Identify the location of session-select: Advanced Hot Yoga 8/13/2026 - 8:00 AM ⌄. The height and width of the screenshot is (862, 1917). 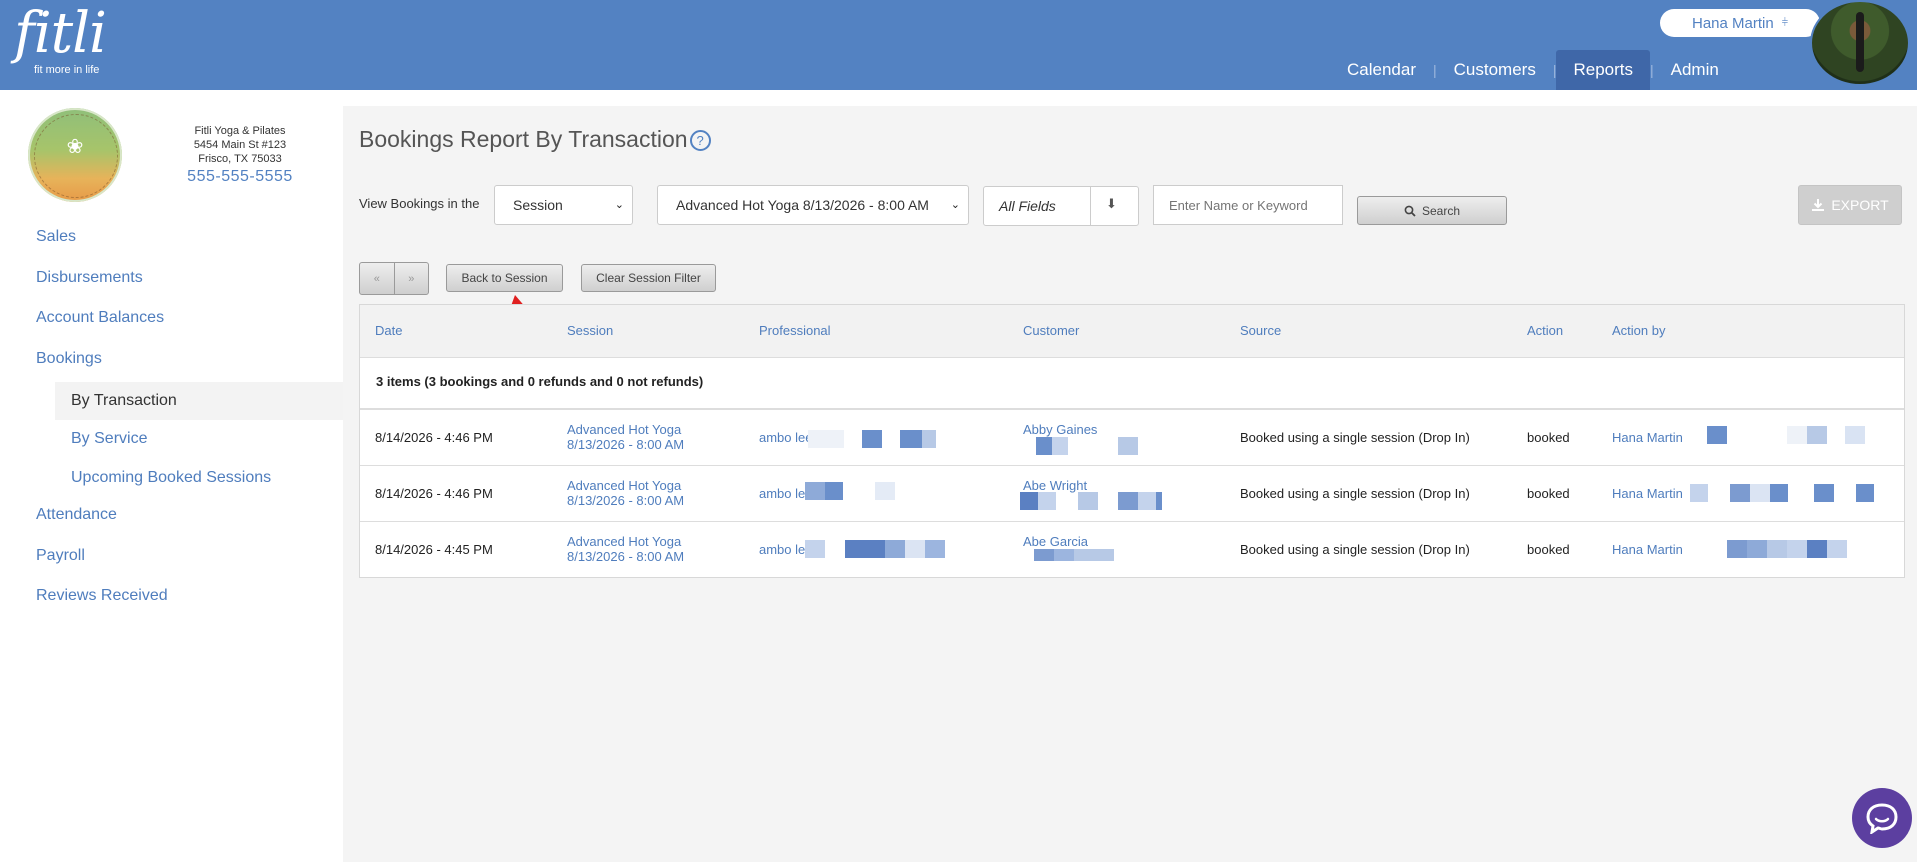
(813, 205).